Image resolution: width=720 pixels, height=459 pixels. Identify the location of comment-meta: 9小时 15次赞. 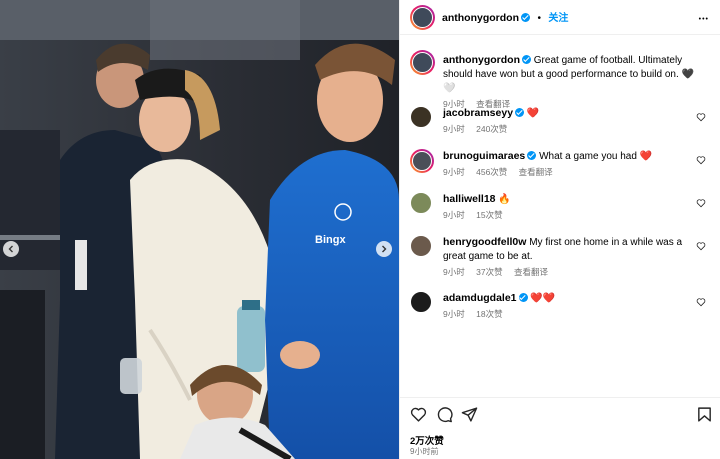
(569, 215).